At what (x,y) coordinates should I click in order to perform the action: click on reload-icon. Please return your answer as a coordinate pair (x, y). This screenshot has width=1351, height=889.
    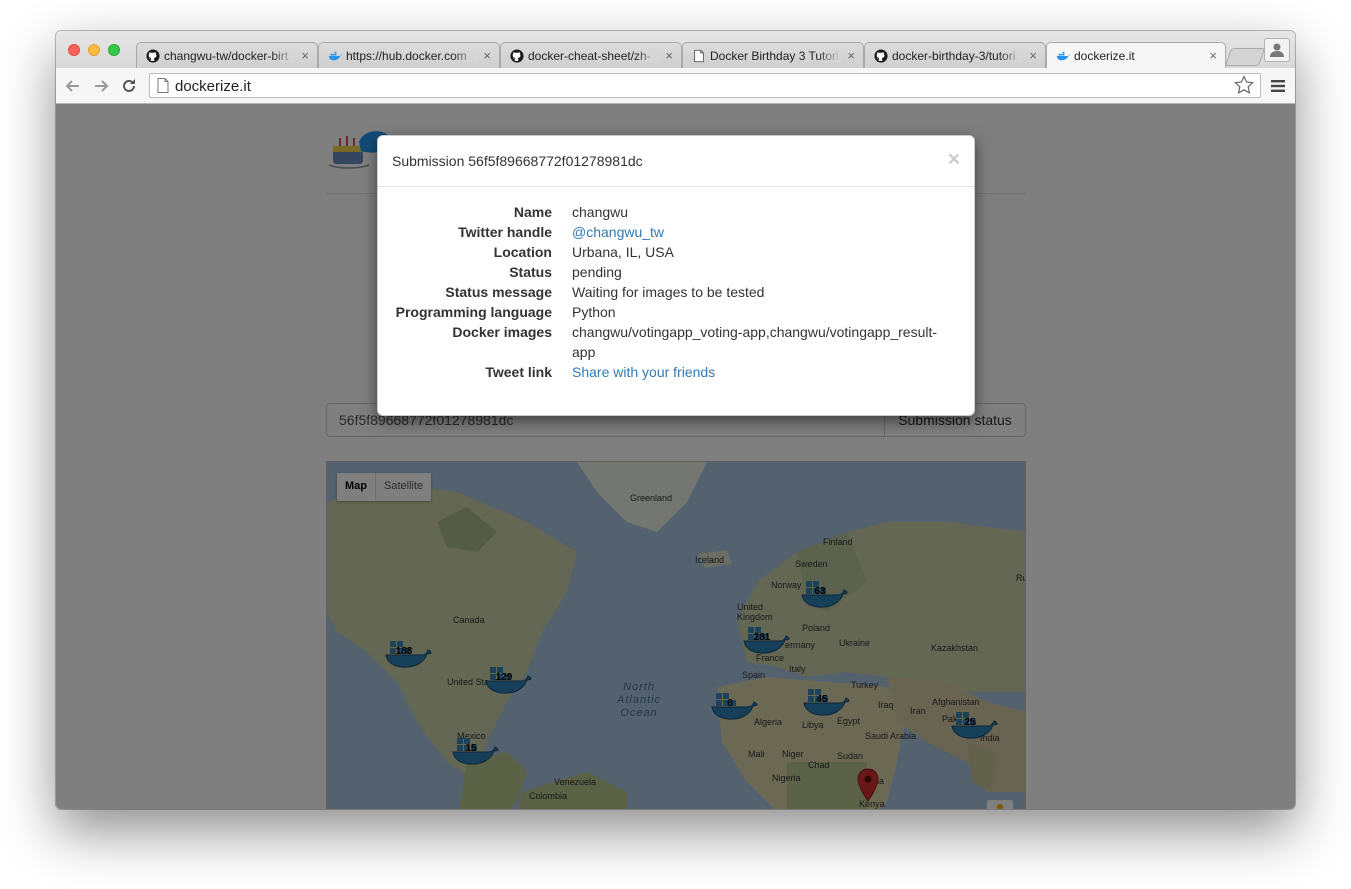
    Looking at the image, I should click on (129, 86).